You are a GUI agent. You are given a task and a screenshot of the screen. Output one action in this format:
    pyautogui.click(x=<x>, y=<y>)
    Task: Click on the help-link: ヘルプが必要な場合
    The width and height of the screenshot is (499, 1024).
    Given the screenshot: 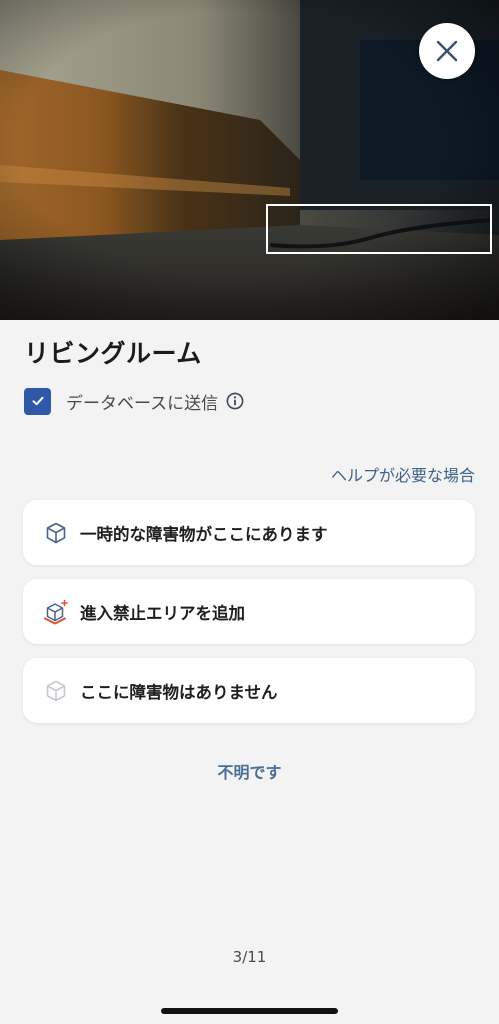 What is the action you would take?
    pyautogui.click(x=403, y=474)
    